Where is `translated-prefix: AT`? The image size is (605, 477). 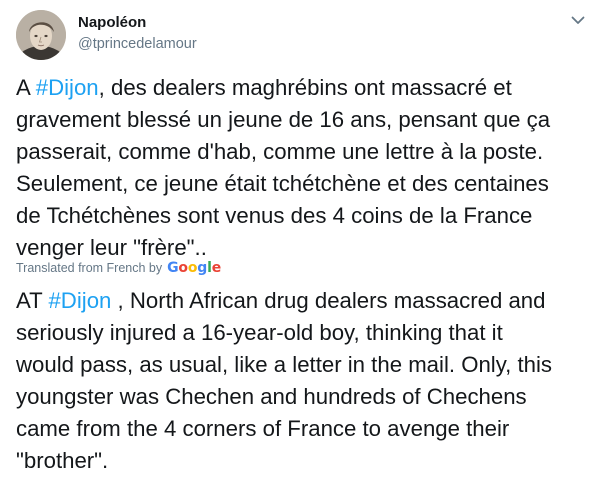
translated-prefix: AT is located at coordinates (32, 300).